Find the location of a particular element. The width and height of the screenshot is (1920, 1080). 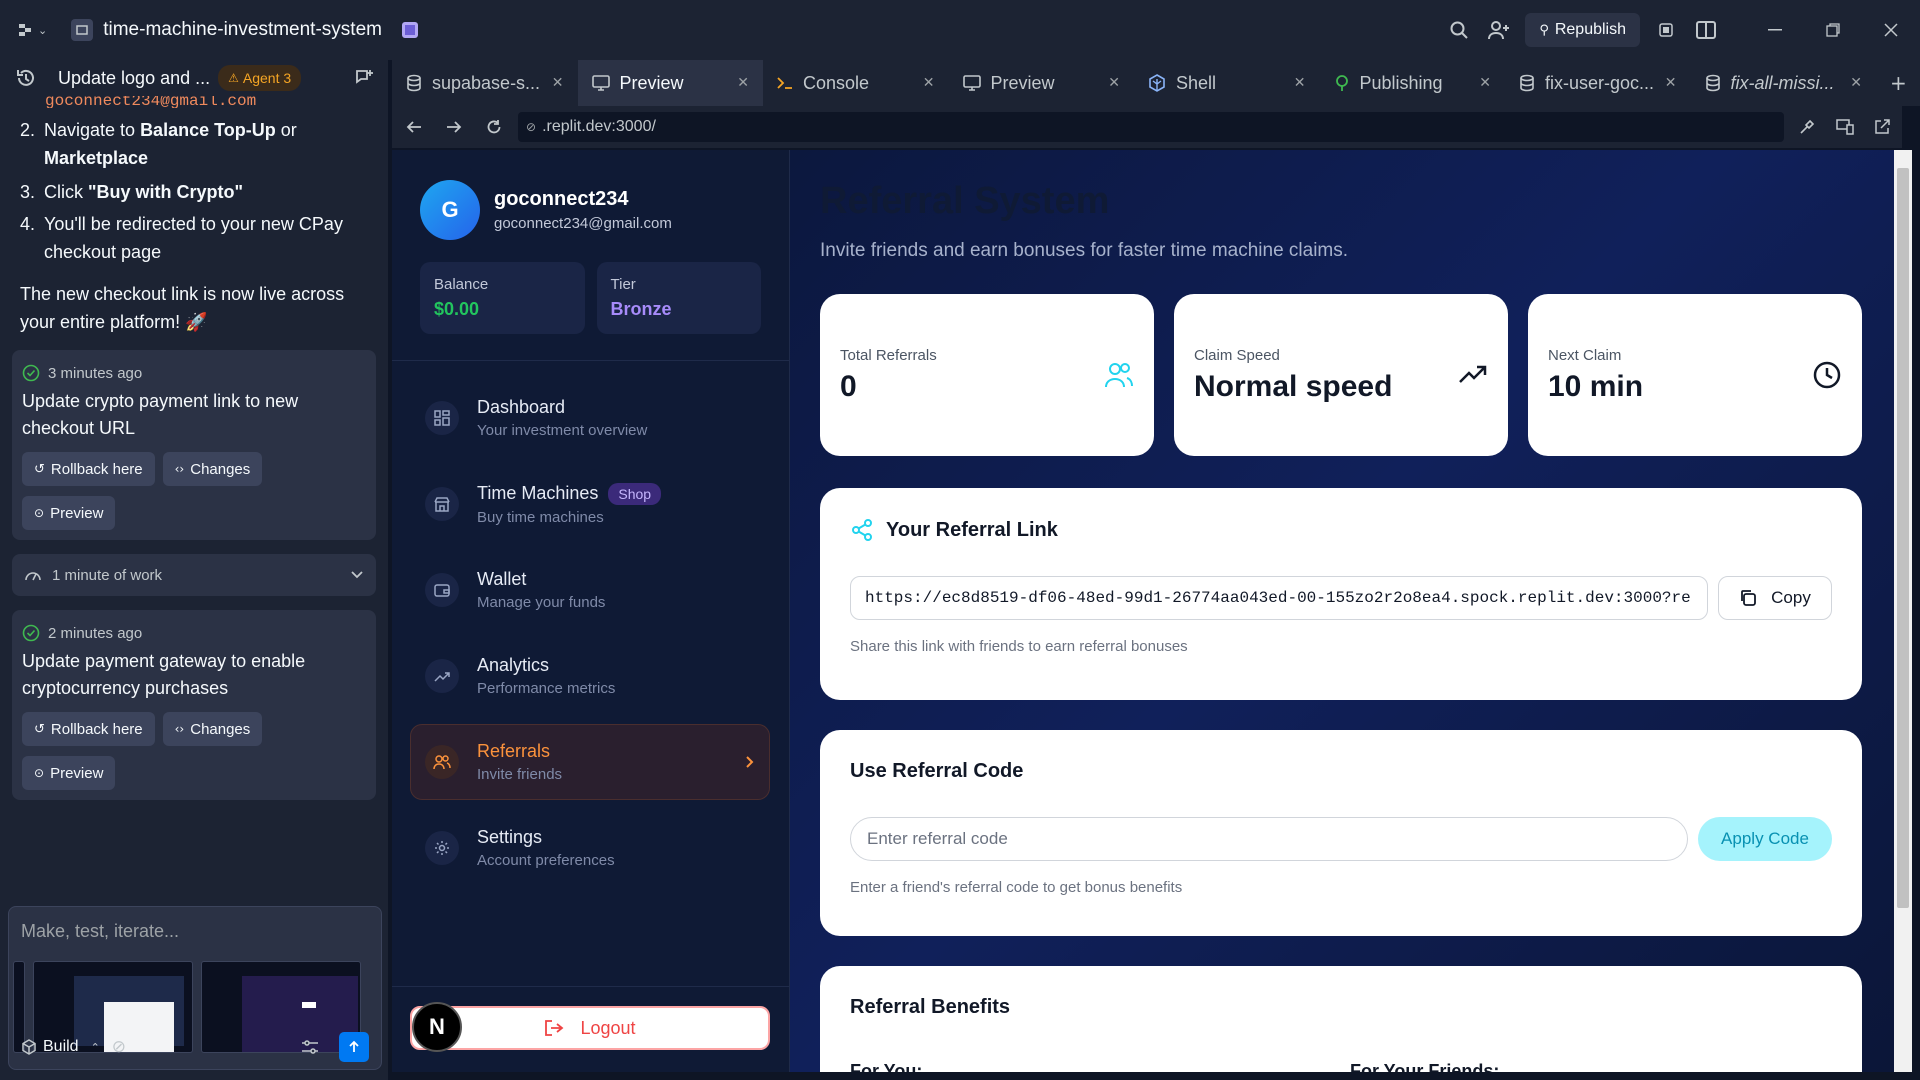

nav-title: Wallet is located at coordinates (502, 579).